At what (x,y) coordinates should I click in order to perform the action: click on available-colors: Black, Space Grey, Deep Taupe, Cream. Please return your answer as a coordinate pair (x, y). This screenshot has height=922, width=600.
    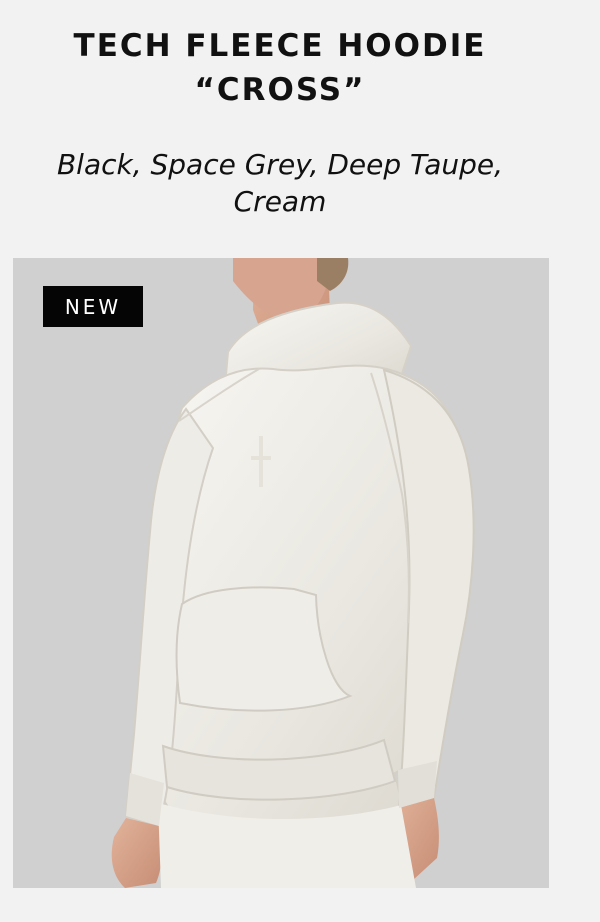
    Looking at the image, I should click on (280, 183).